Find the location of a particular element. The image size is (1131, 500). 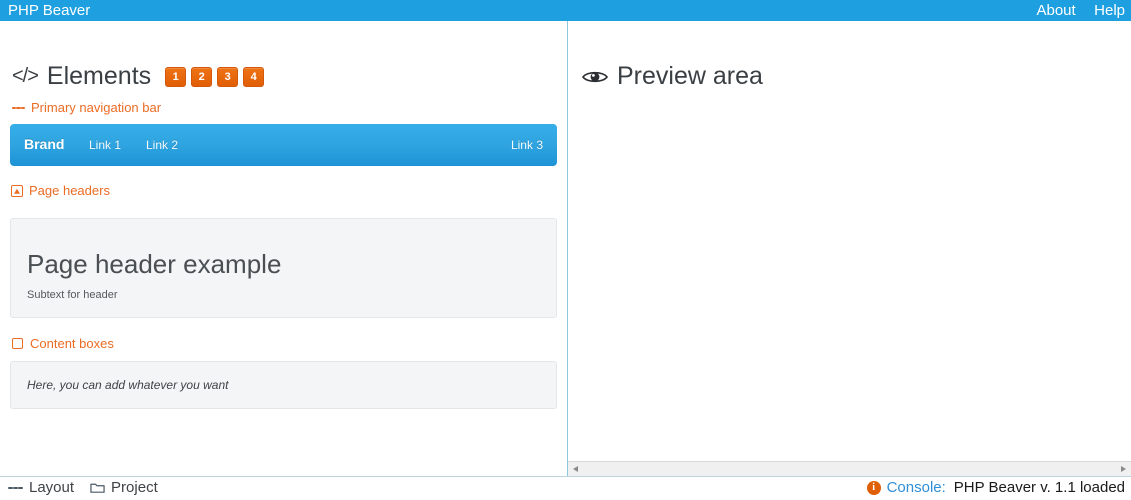

navbar-link-3: Link 3 is located at coordinates (527, 145).